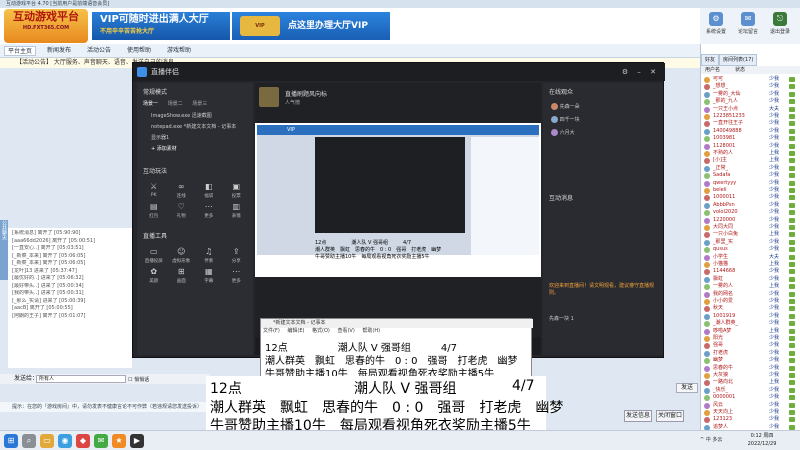  Describe the element at coordinates (237, 210) in the screenshot. I see `tool-emoji: ▥ 表情` at that location.